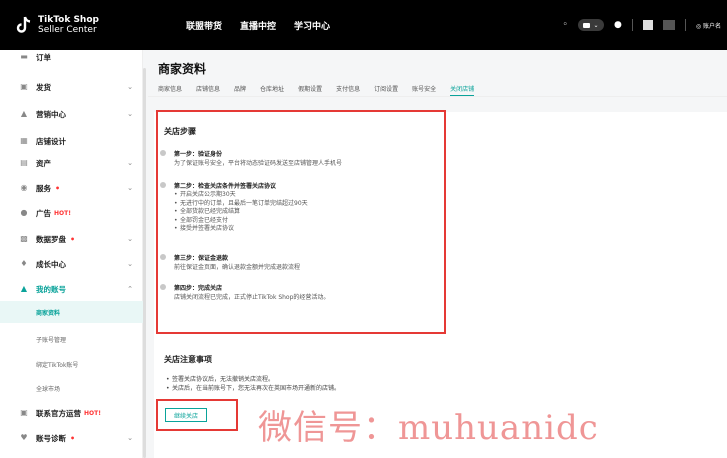 The image size is (727, 458). What do you see at coordinates (348, 90) in the screenshot?
I see `tab-payment-info: 支付信息` at bounding box center [348, 90].